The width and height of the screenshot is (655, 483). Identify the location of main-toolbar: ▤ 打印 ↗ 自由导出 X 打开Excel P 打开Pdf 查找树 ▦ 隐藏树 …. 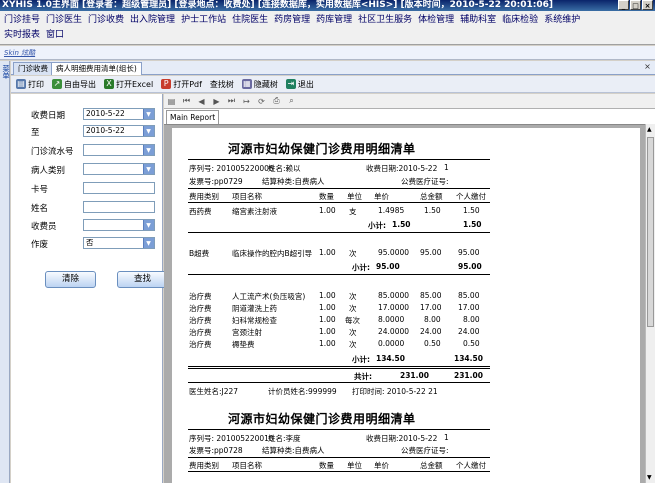
(333, 84).